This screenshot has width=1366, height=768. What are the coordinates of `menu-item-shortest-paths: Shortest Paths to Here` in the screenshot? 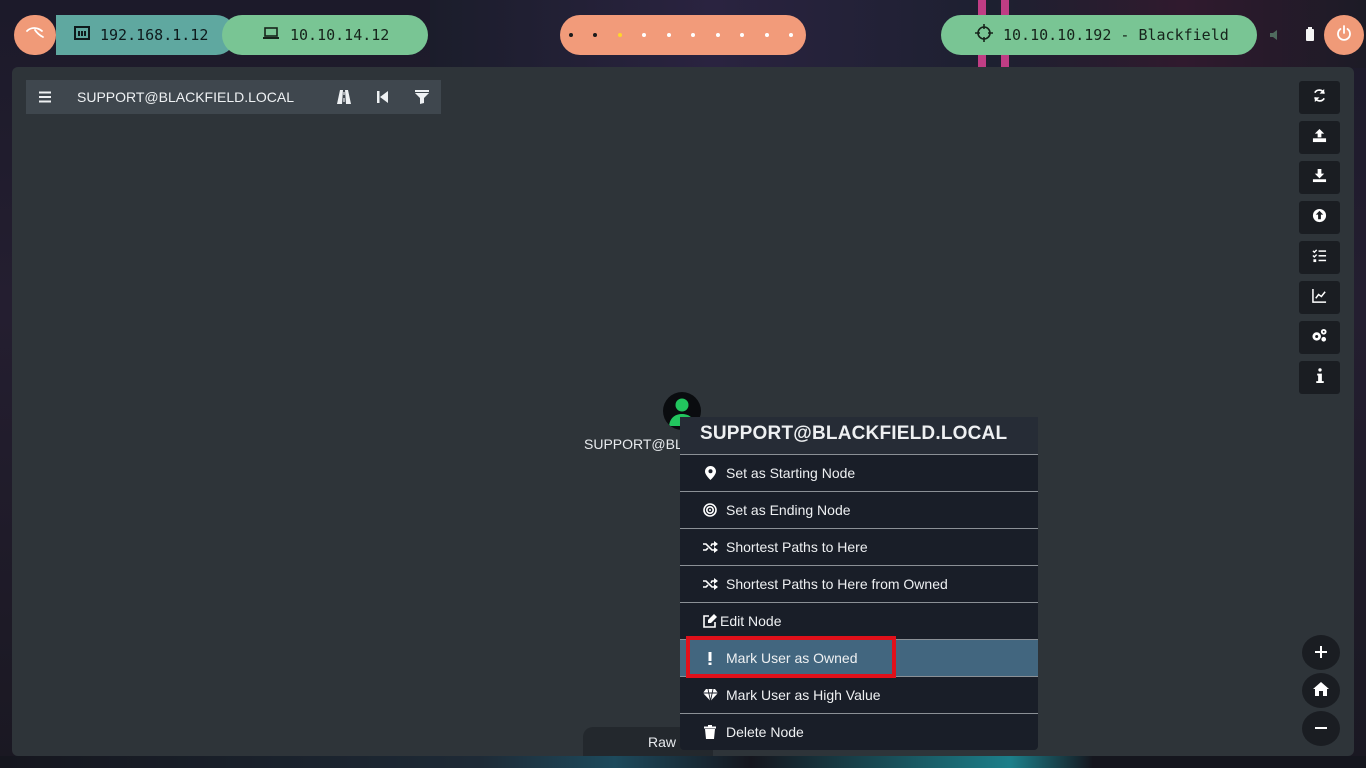 It's located at (859, 546).